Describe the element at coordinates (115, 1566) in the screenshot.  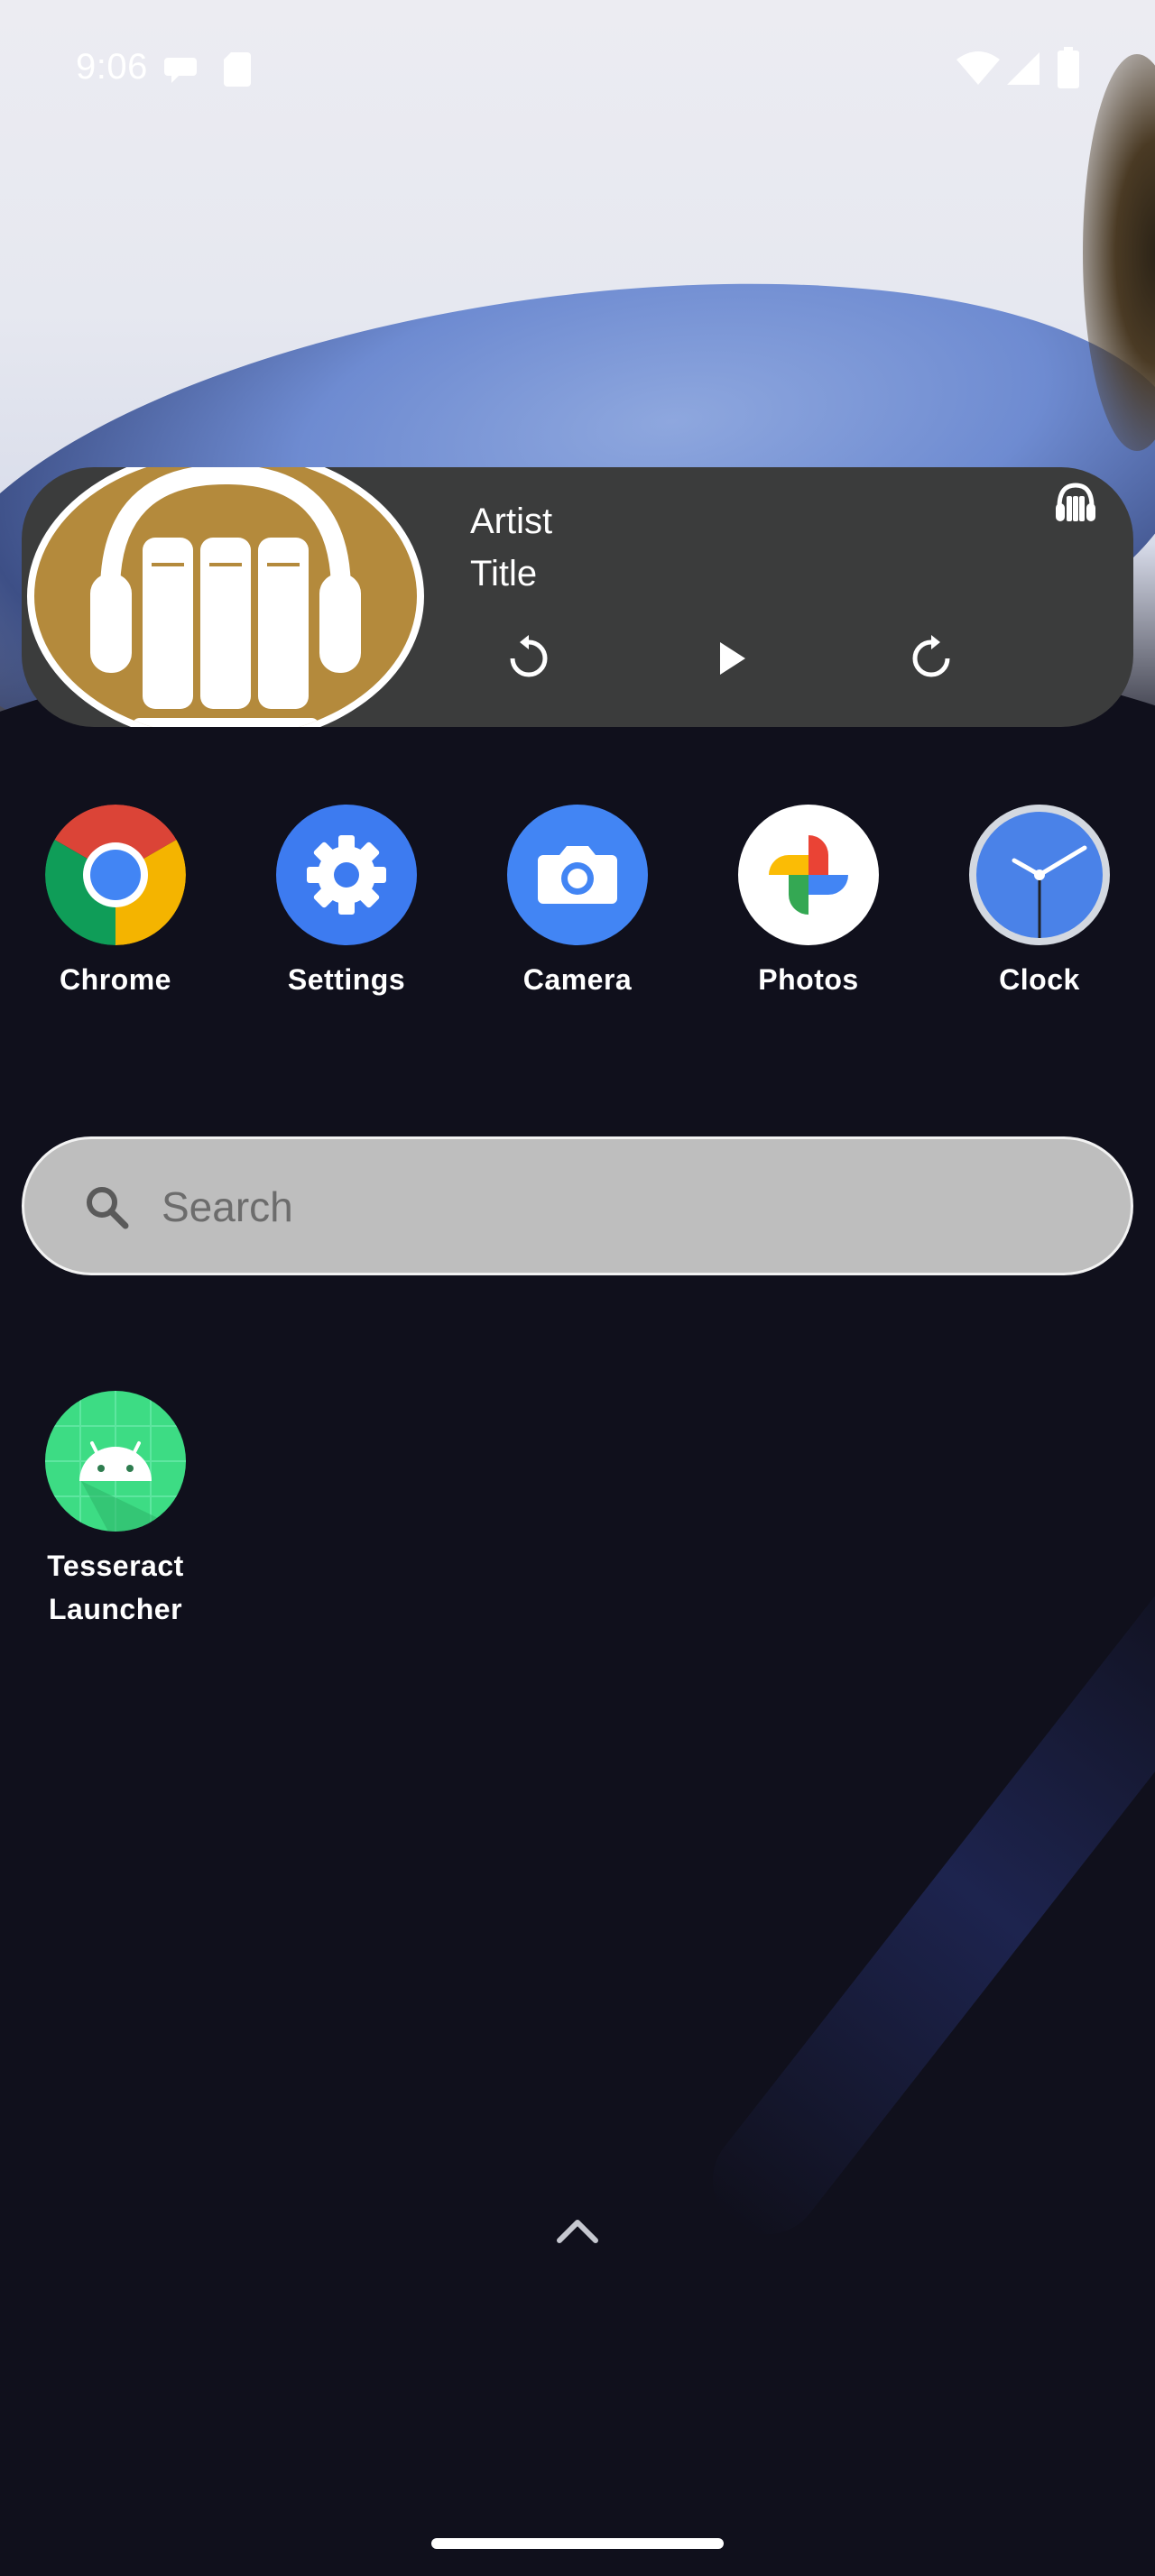
I see `app-label-line1: Tesseract` at that location.